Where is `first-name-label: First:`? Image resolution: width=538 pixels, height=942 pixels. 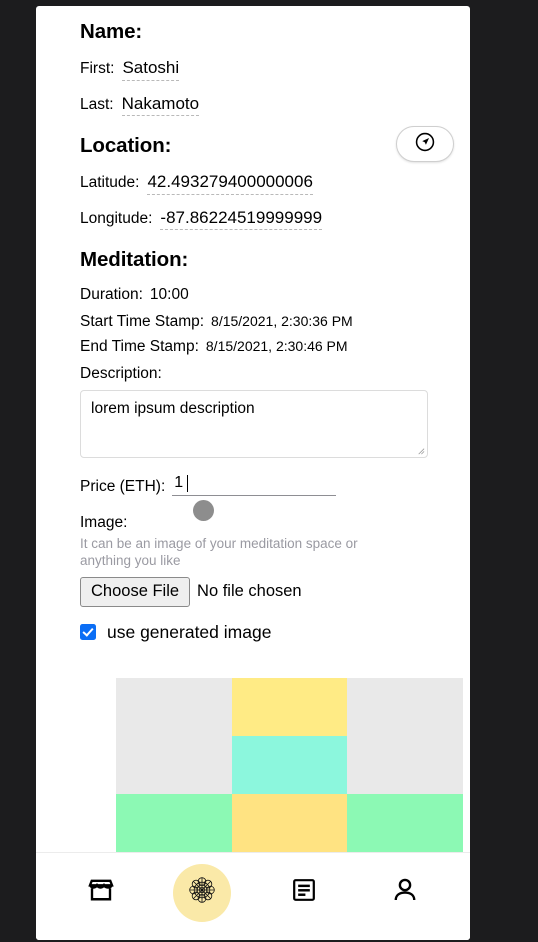 first-name-label: First: is located at coordinates (97, 68).